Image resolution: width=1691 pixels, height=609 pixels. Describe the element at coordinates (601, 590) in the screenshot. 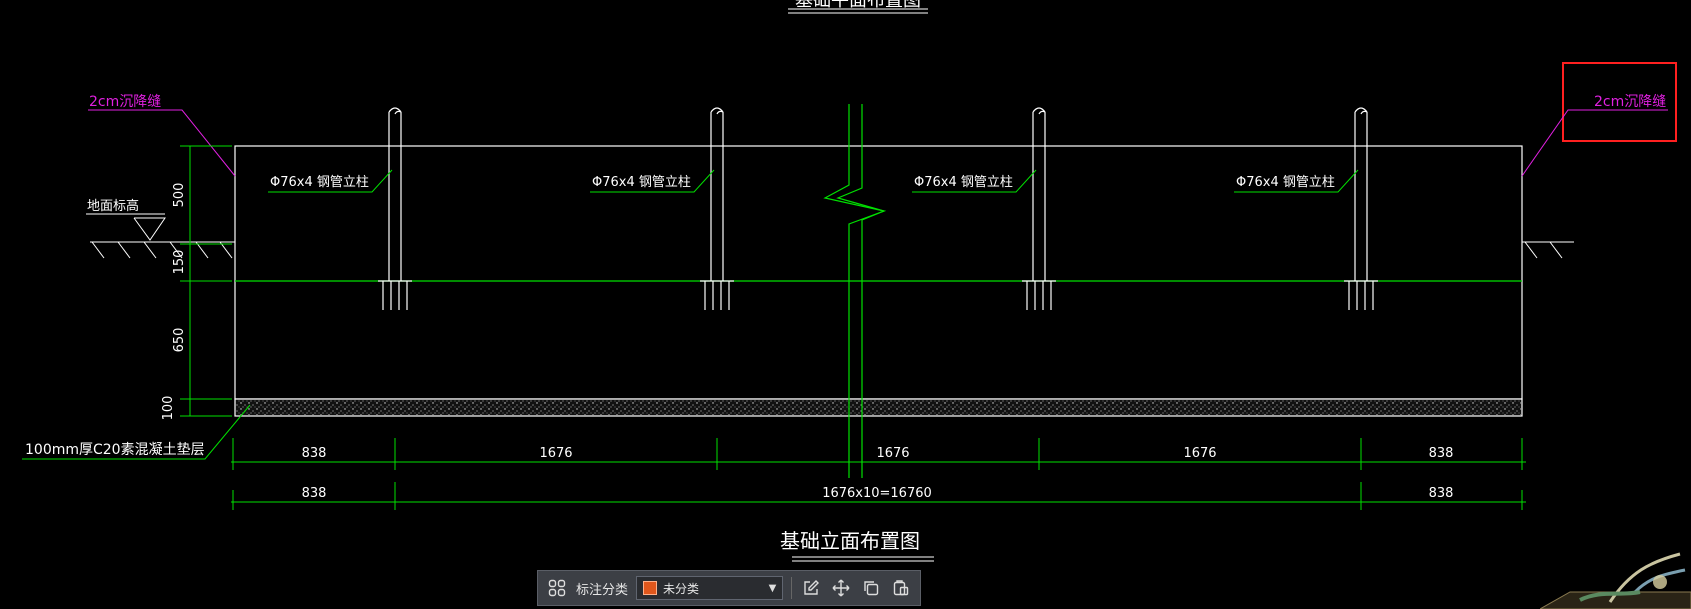

I see `category-label: 标注分类` at that location.